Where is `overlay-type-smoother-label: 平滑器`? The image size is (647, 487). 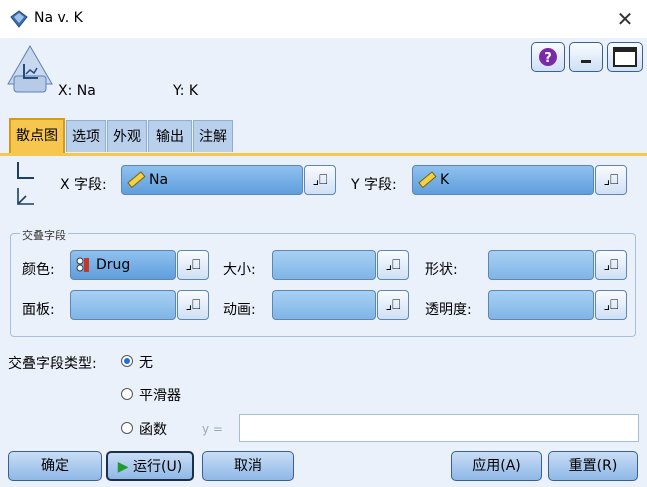 overlay-type-smoother-label: 平滑器 is located at coordinates (160, 395).